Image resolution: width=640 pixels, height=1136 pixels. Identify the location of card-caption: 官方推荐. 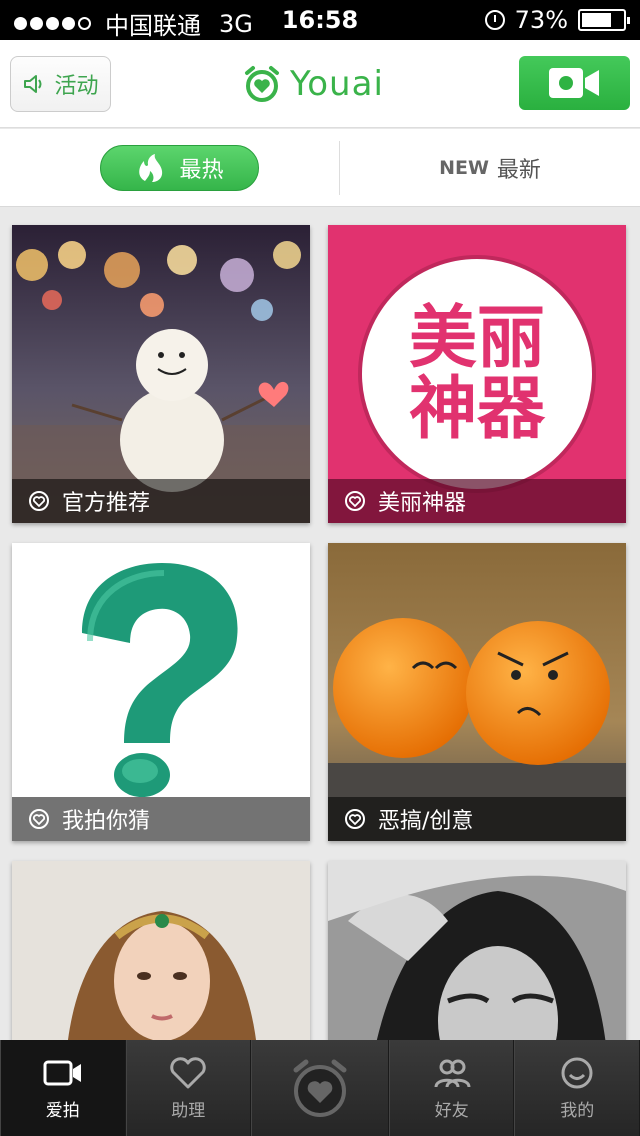
(161, 501).